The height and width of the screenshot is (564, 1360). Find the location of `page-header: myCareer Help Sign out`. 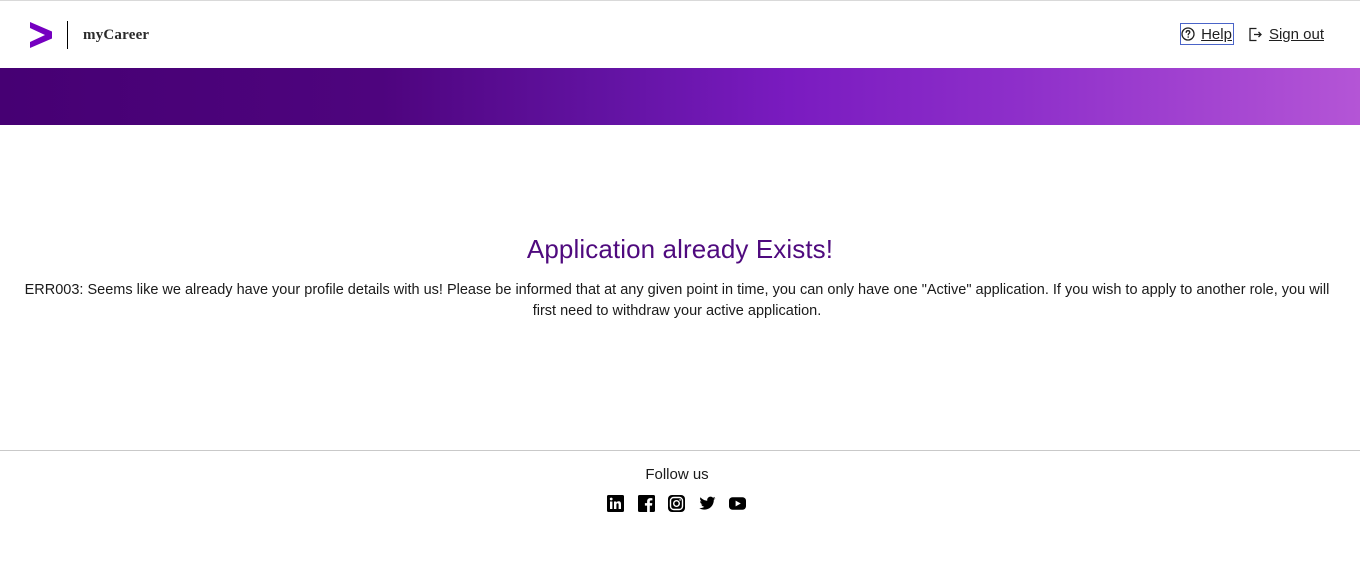

page-header: myCareer Help Sign out is located at coordinates (680, 34).